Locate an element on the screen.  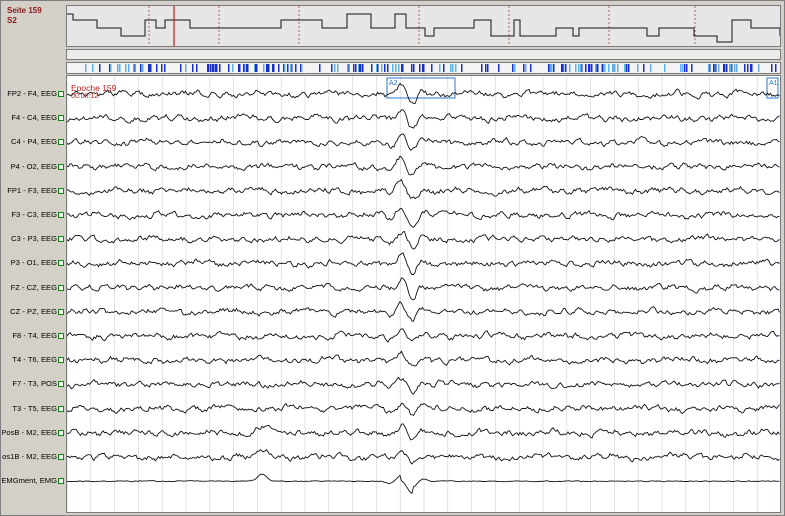
event-marker-strip is located at coordinates (423, 68).